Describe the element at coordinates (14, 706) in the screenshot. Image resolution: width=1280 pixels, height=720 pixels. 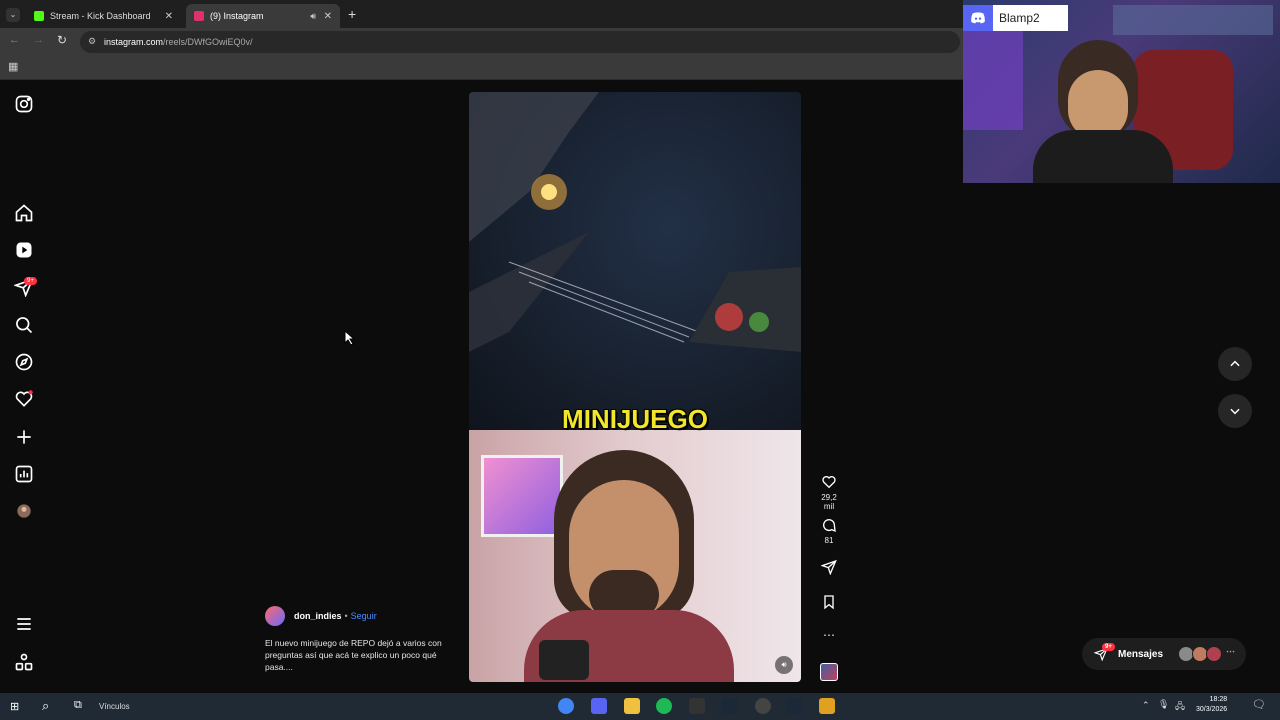
I see `windows-start-icon: ⊞` at that location.